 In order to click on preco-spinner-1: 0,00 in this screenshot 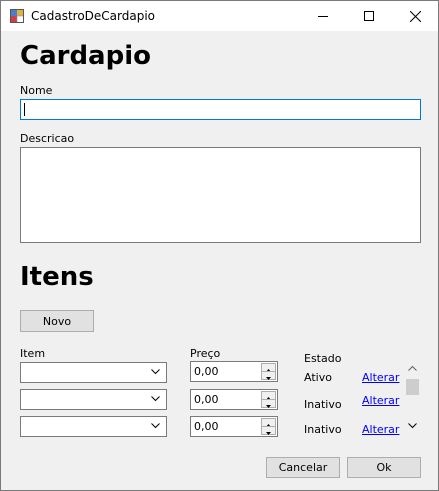, I will do `click(234, 371)`.